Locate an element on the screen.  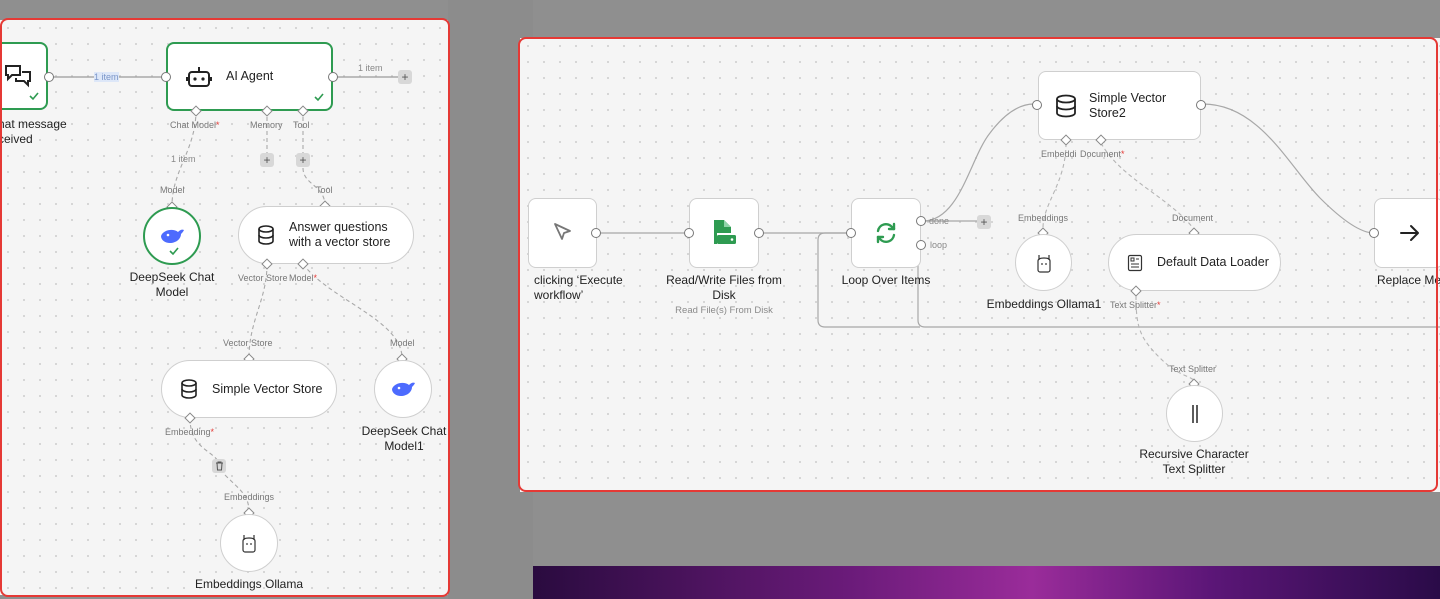
read-write-output-port is located at coordinates (759, 233).